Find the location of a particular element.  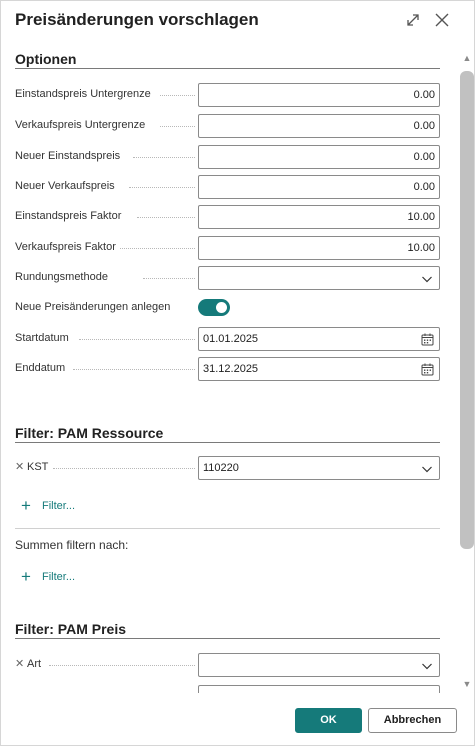

section-title-filter-preis: Filter: PAM Preis is located at coordinates (70, 629).